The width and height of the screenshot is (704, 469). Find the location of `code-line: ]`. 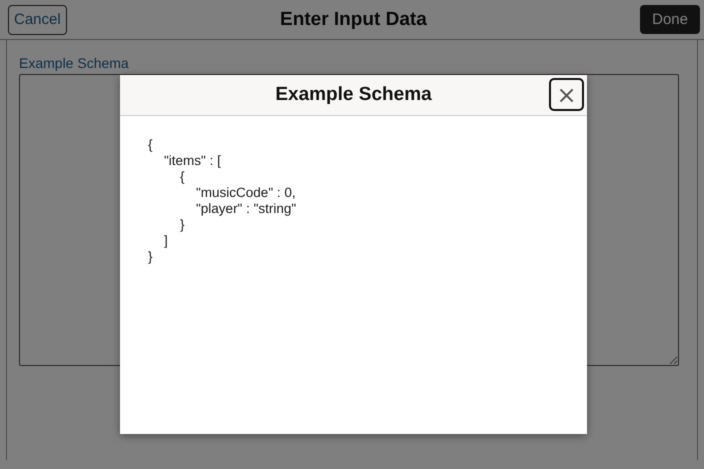

code-line: ] is located at coordinates (166, 241).